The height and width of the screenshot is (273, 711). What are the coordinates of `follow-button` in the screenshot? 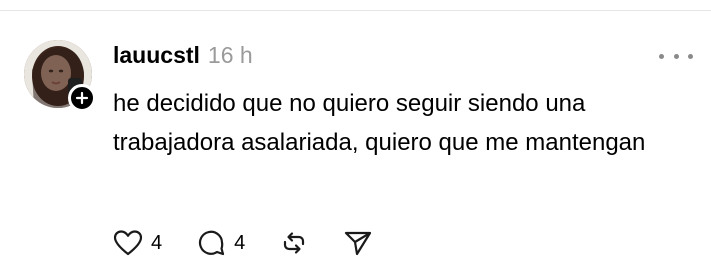 It's located at (82, 98).